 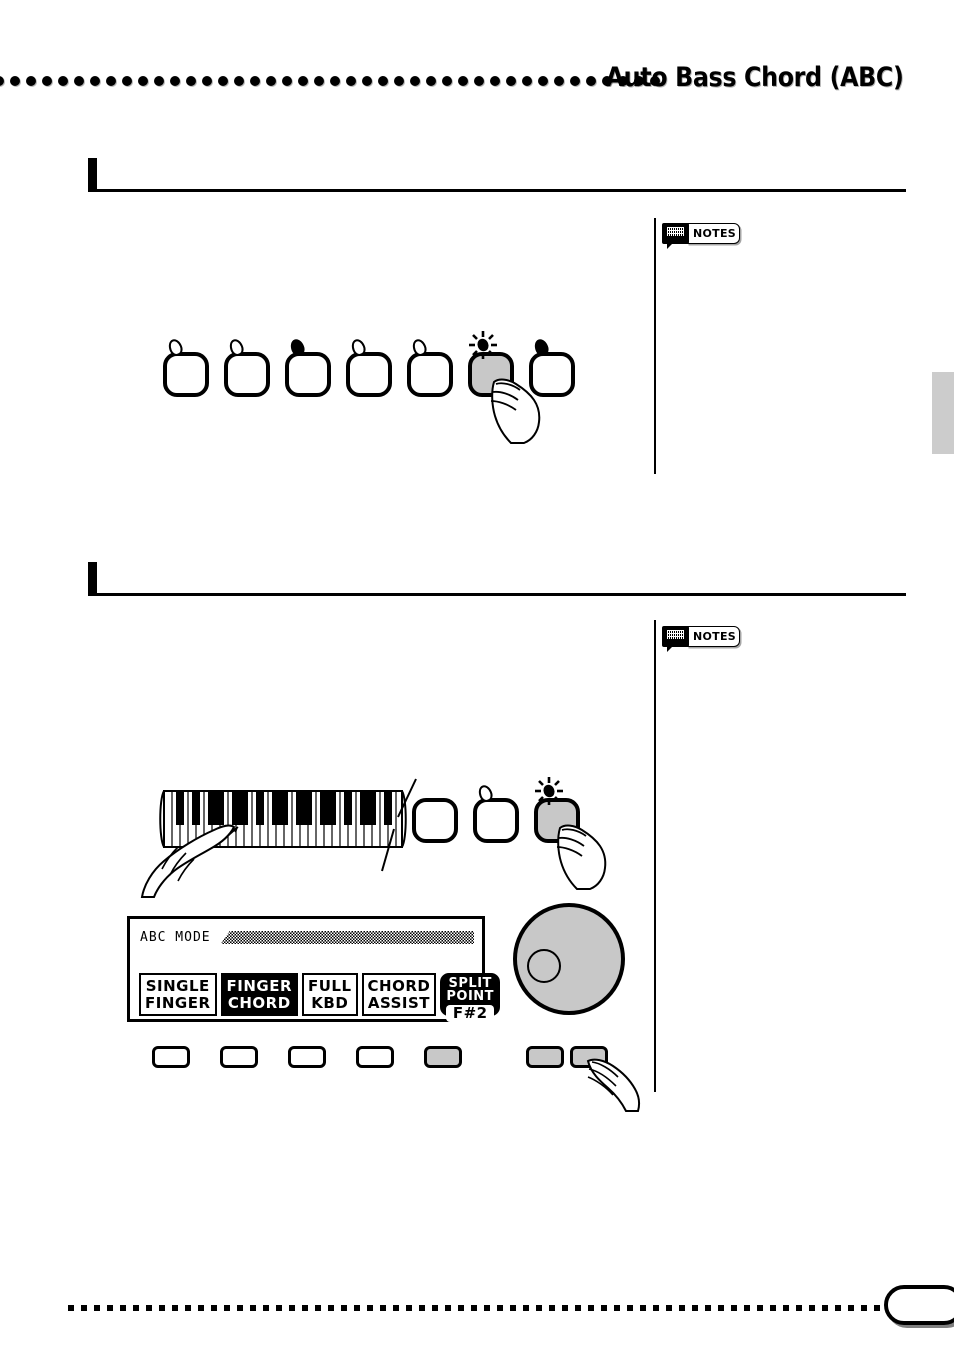 I want to click on lcd-split-point-label: SPLIT POINT, so click(x=470, y=990).